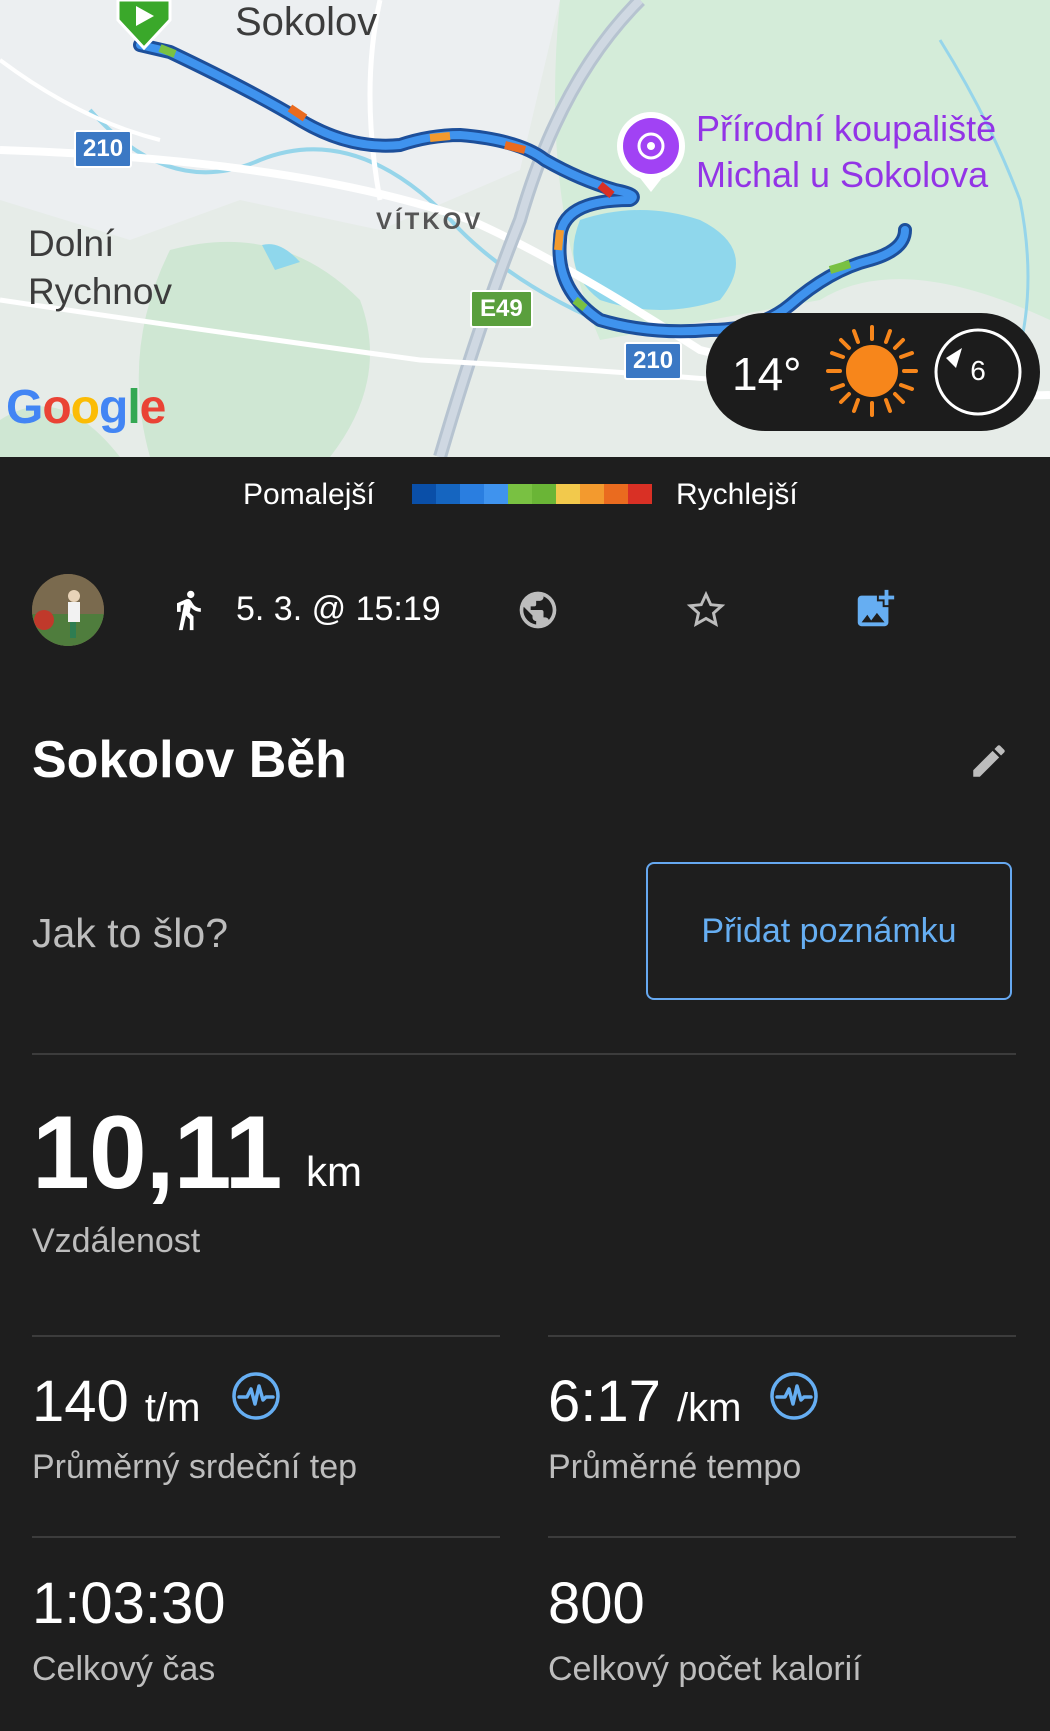 The image size is (1050, 1731). I want to click on heart-rate-label: Průměrný srdeční tep, so click(195, 1467).